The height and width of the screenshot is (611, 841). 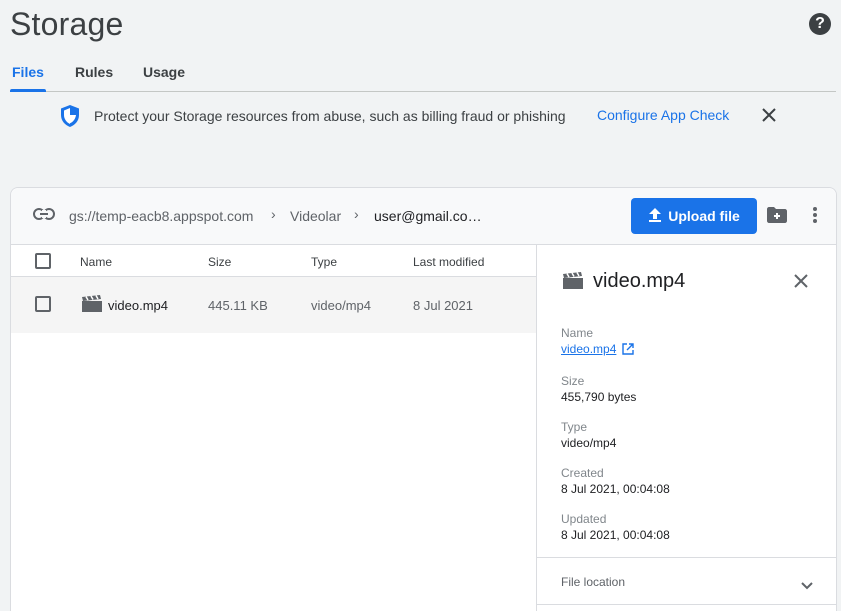 I want to click on row-name: video.mp4, so click(x=138, y=305).